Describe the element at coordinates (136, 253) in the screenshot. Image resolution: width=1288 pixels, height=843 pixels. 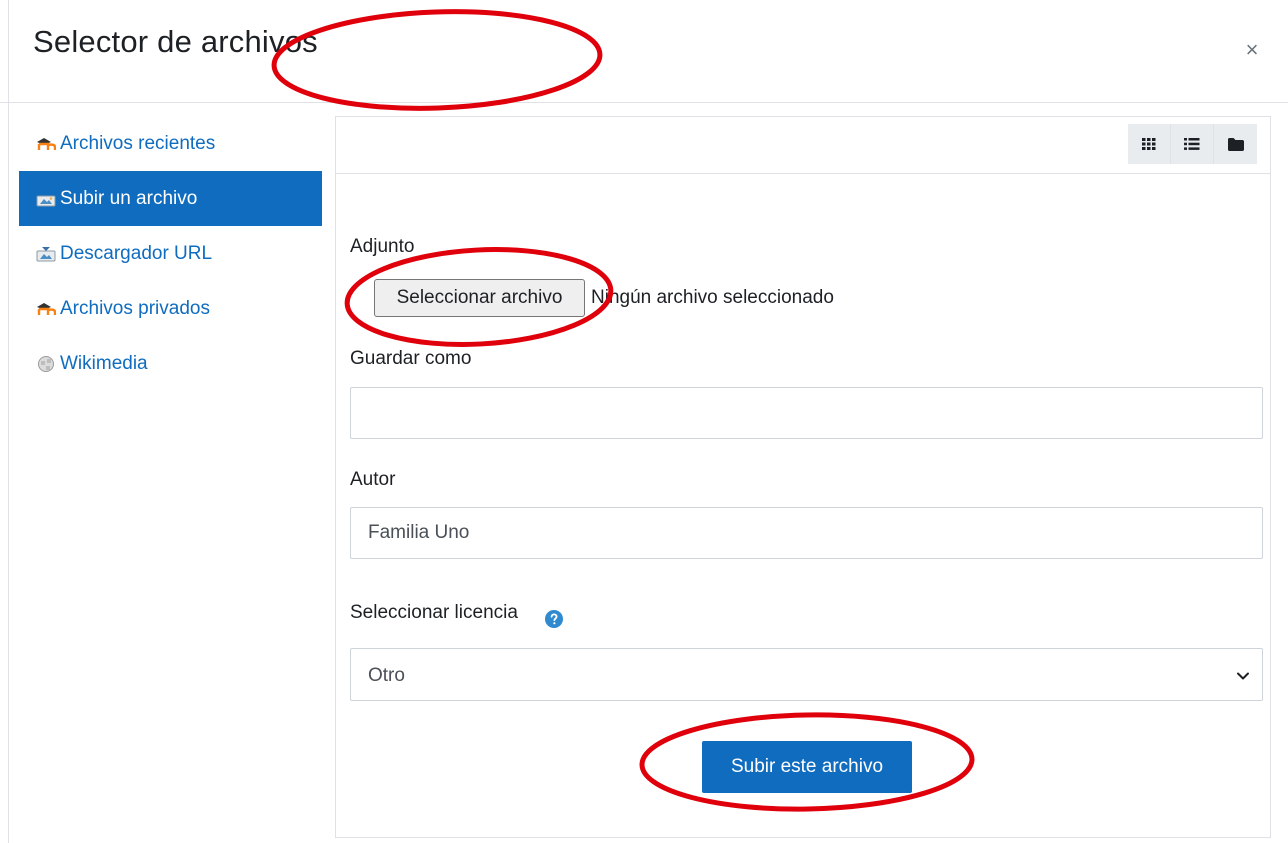
I see `sidebar-item-label: Descargador URL` at that location.